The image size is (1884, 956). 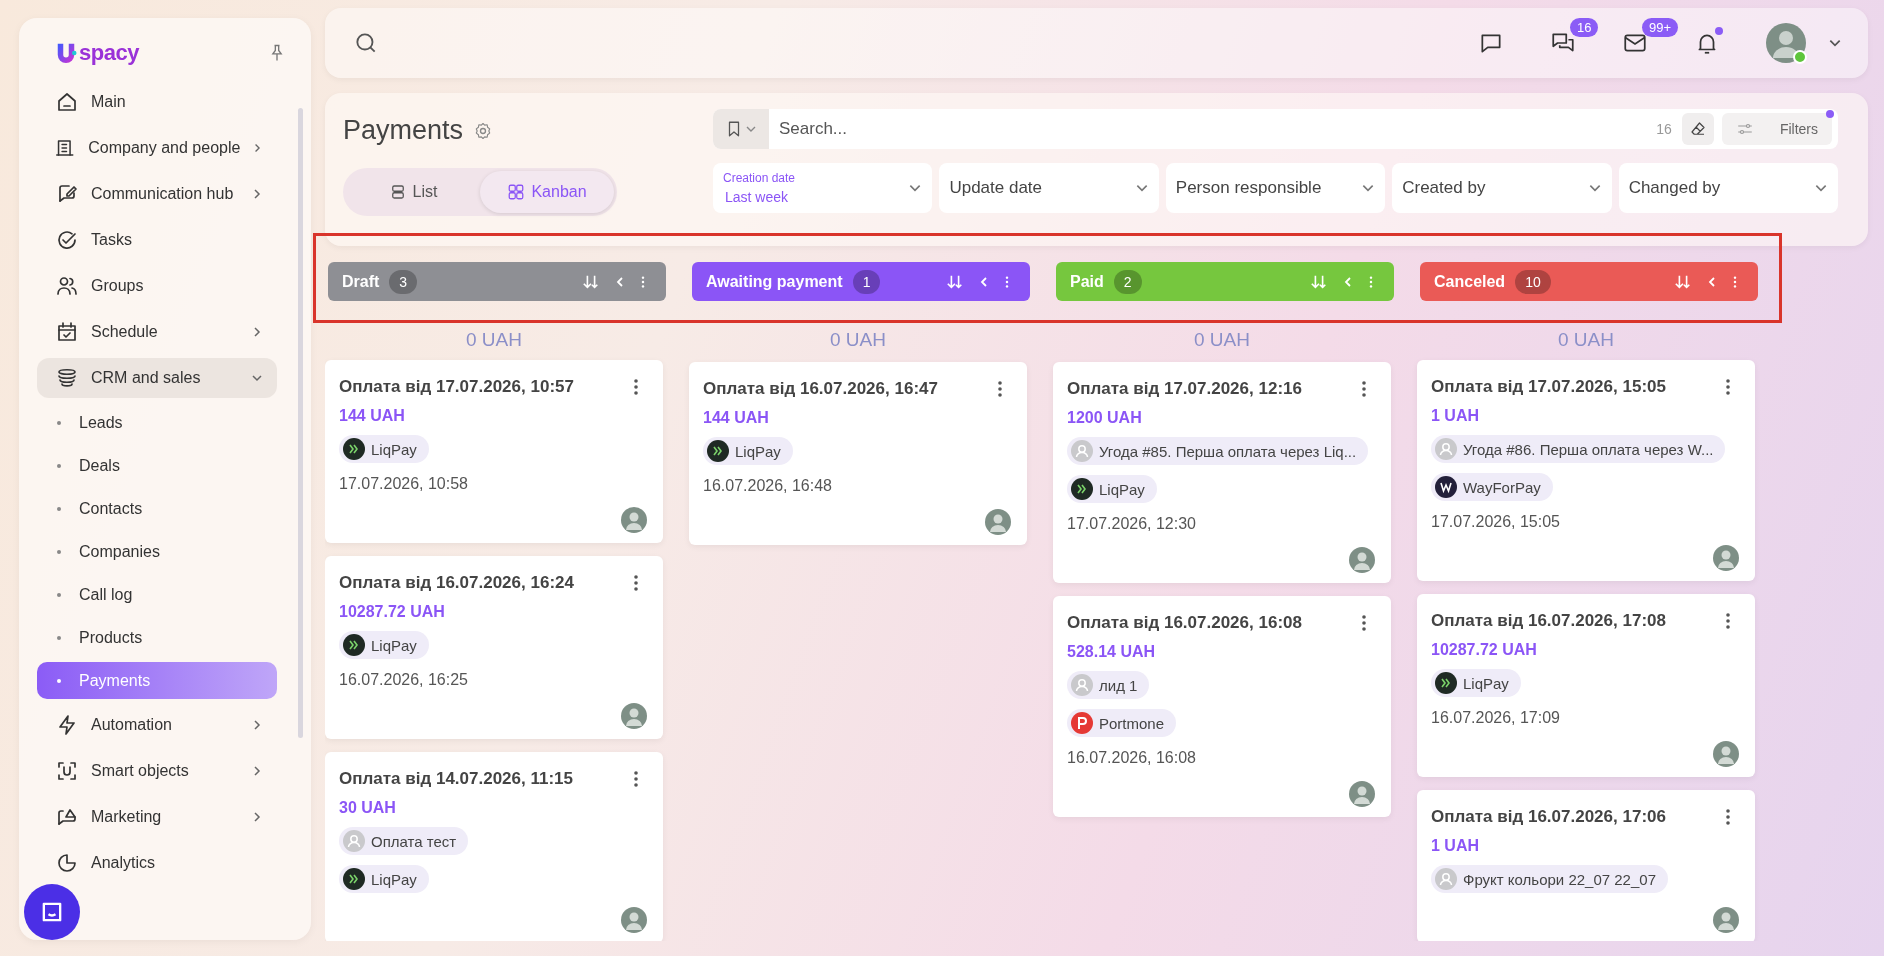 What do you see at coordinates (413, 192) in the screenshot?
I see `view-tab: List` at bounding box center [413, 192].